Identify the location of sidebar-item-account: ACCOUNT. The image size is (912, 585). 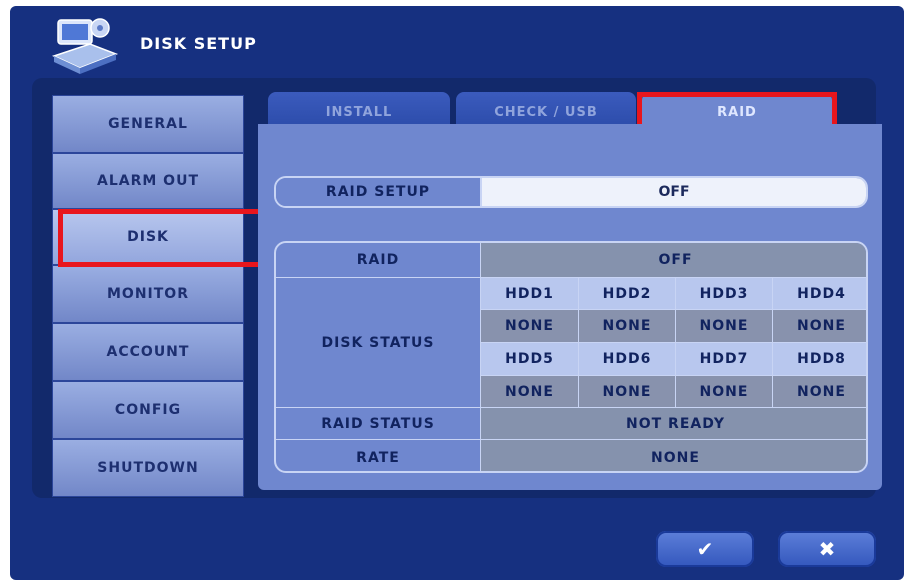
(148, 352).